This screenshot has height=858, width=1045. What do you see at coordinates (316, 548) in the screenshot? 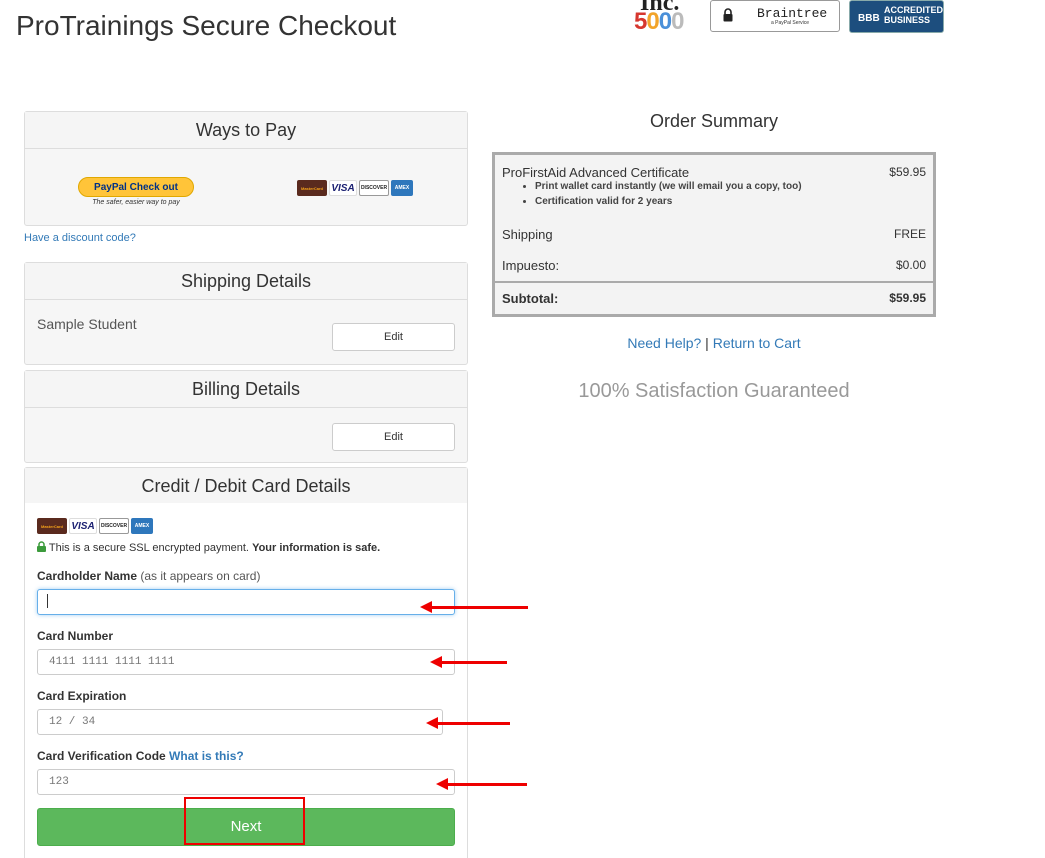
I see `ssl-bold: Your information is safe.` at bounding box center [316, 548].